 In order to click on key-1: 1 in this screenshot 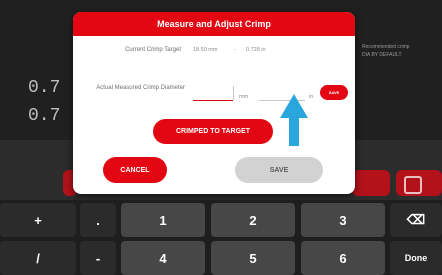, I will do `click(163, 220)`.